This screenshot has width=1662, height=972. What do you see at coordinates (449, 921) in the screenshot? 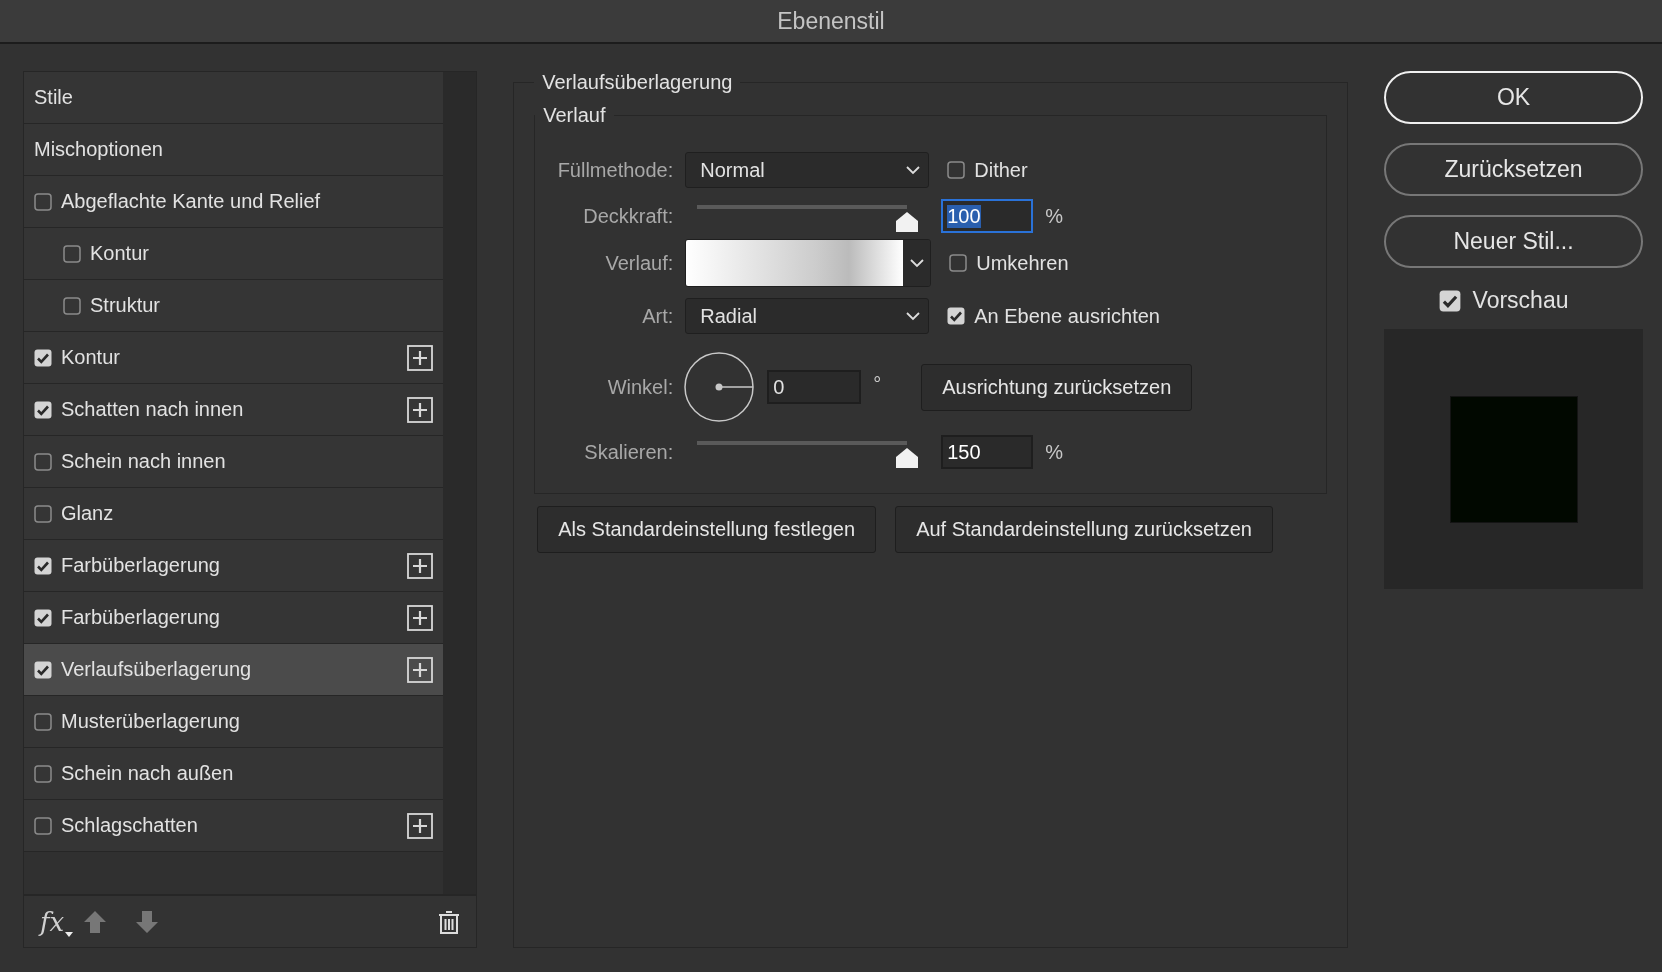
I see `trash-icon` at bounding box center [449, 921].